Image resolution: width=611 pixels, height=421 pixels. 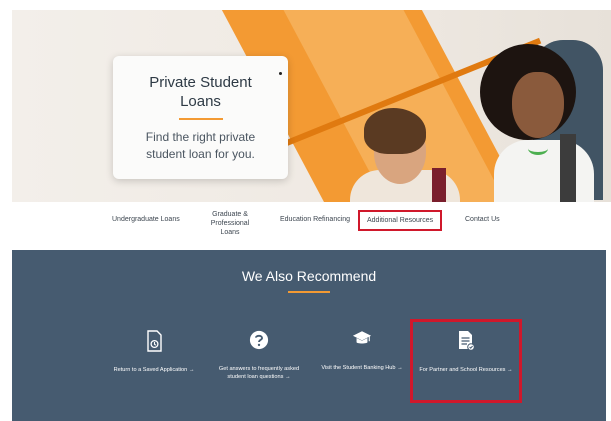 I want to click on saved-application-icon, so click(x=154, y=341).